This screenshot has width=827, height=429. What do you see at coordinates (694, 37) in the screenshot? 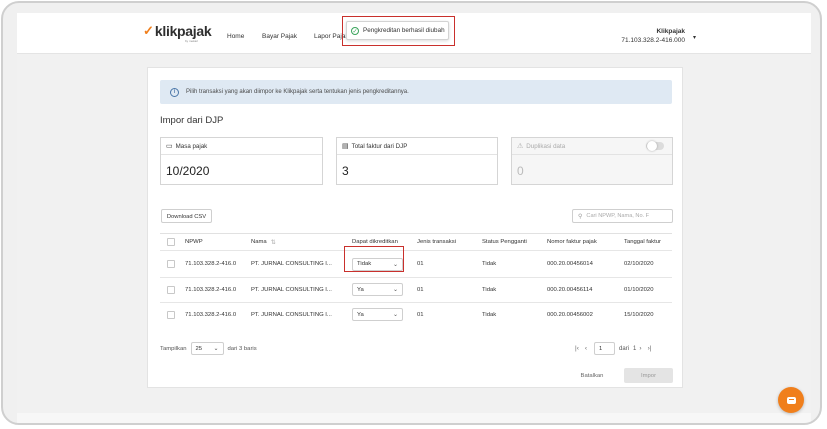
I see `chevron-down-icon: ▾` at bounding box center [694, 37].